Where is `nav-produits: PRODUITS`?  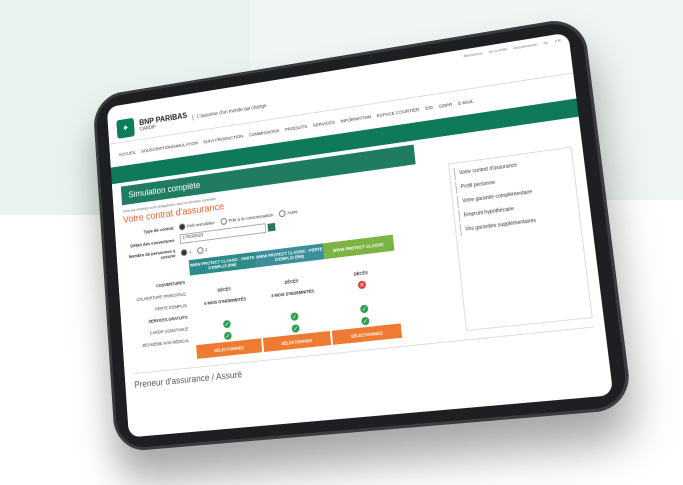 nav-produits: PRODUITS is located at coordinates (296, 128).